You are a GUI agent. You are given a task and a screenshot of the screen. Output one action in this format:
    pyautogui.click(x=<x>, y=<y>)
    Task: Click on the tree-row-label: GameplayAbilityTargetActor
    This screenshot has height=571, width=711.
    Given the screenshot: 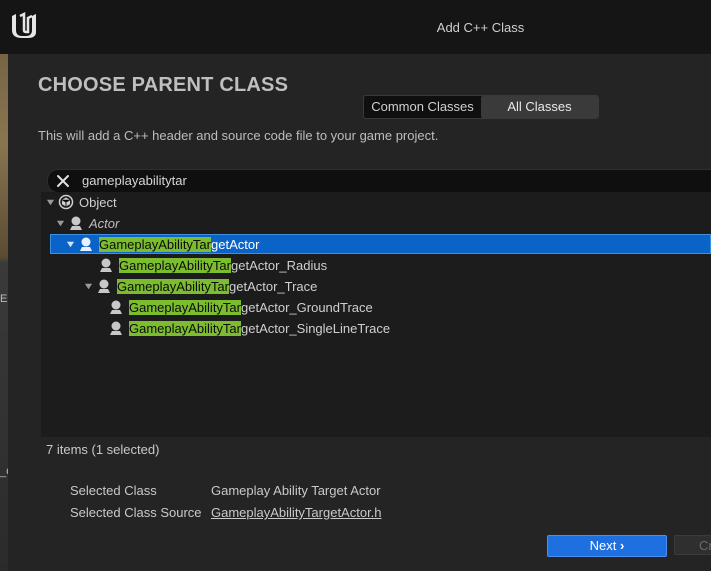 What is the action you would take?
    pyautogui.click(x=179, y=244)
    